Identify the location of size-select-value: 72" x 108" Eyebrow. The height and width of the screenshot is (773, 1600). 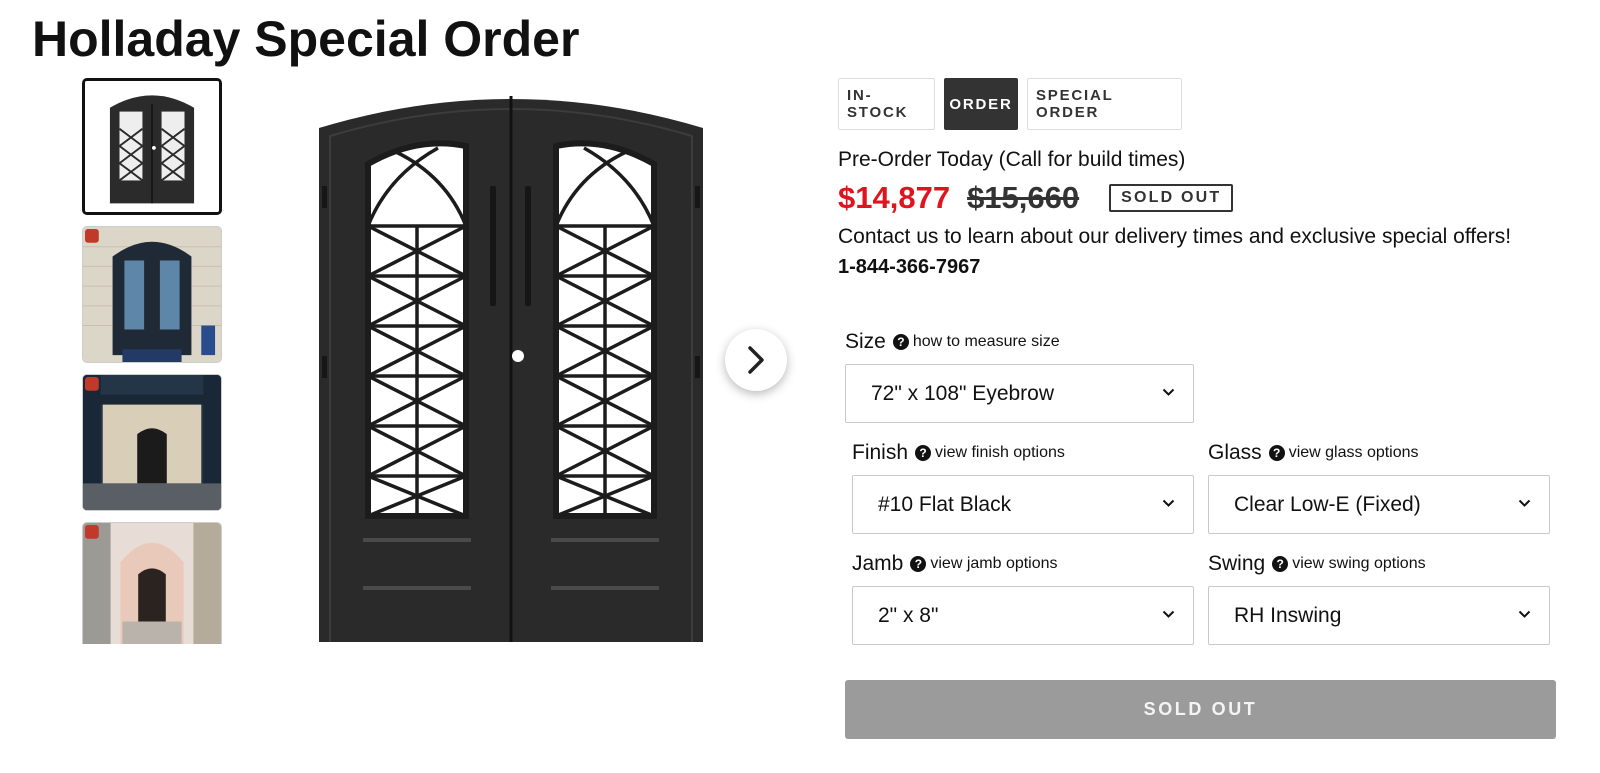
(963, 393).